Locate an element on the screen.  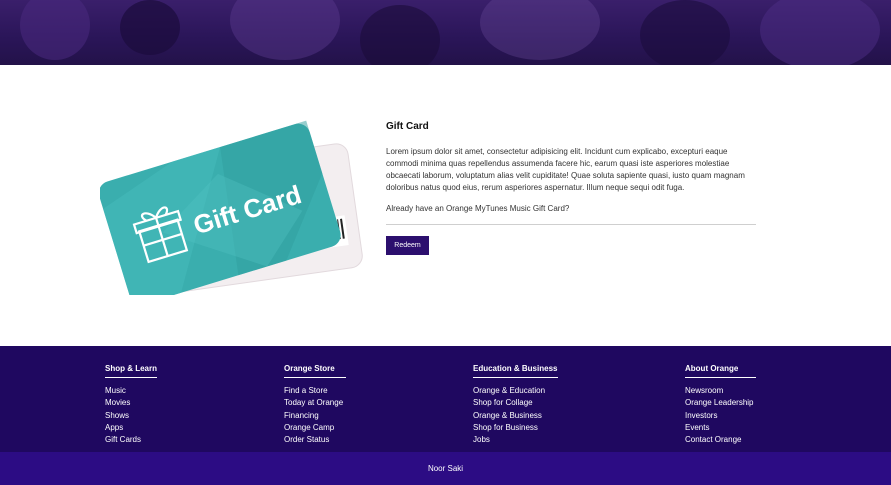
redeem-button: Redeem is located at coordinates (407, 245).